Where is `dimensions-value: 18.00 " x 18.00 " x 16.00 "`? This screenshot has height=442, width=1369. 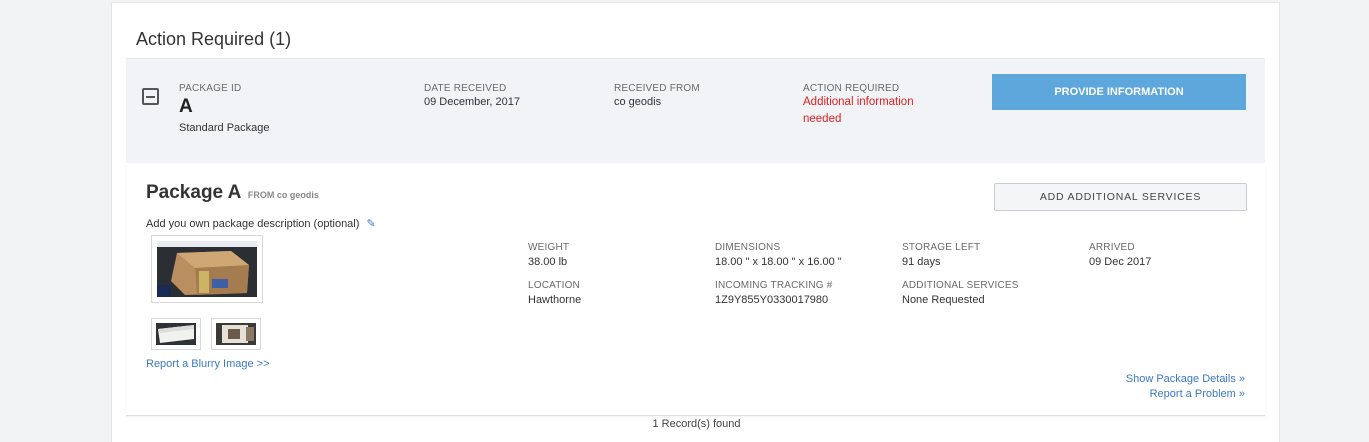
dimensions-value: 18.00 " x 18.00 " x 16.00 " is located at coordinates (778, 262).